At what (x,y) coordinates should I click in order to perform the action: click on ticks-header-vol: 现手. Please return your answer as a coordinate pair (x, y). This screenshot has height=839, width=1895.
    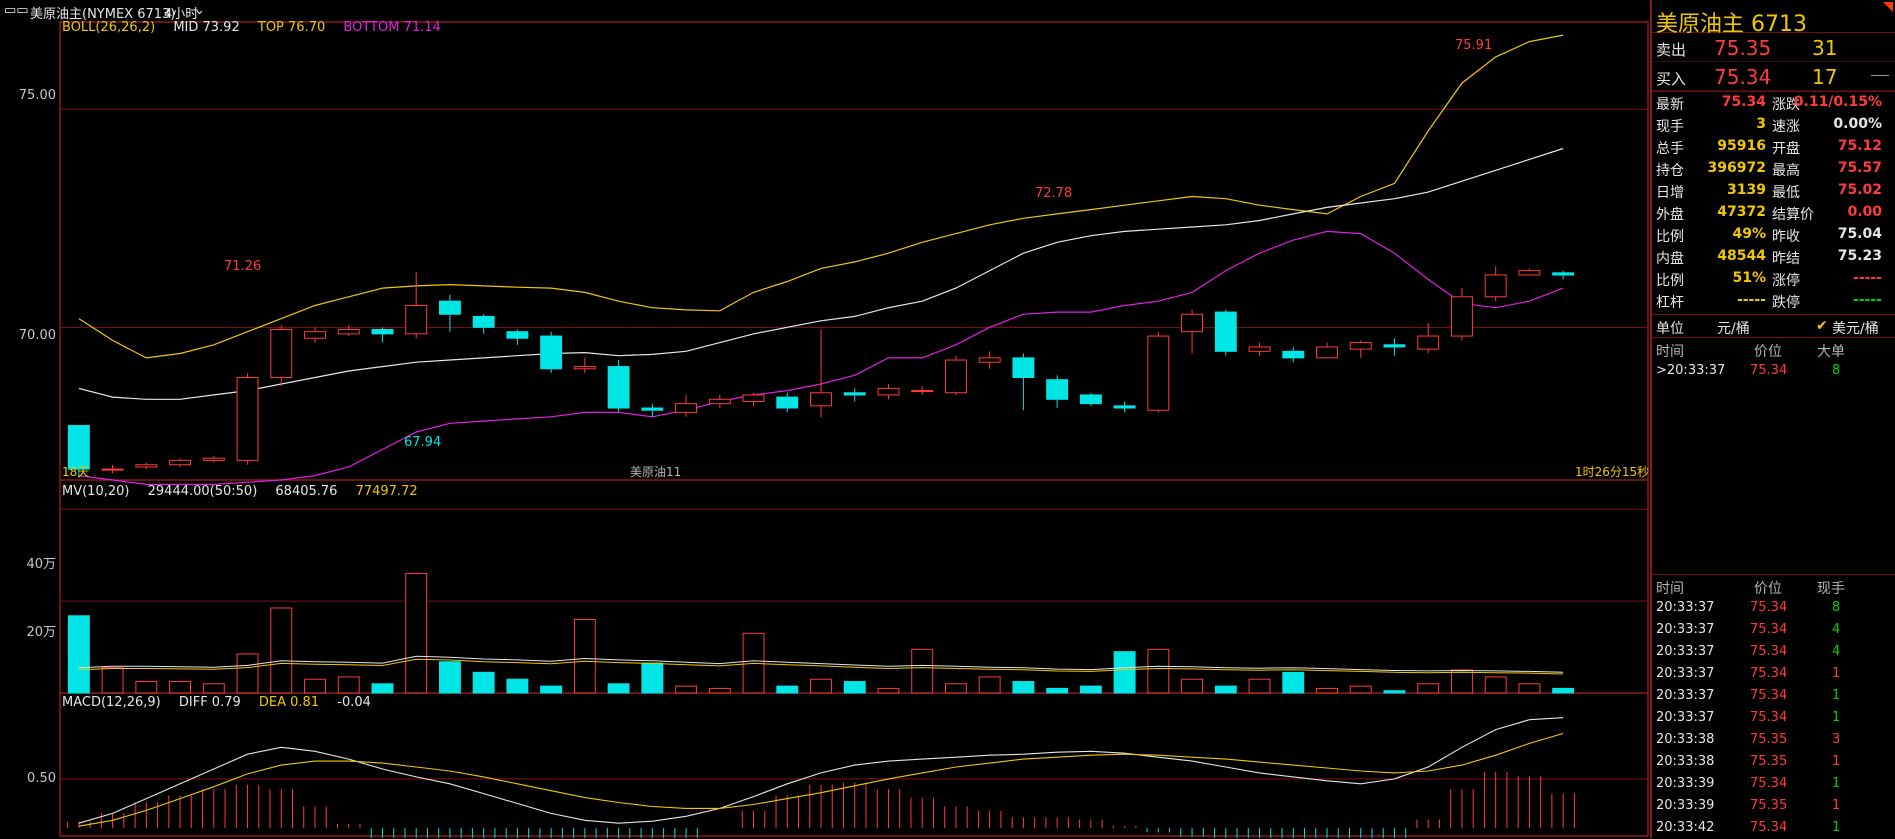
    Looking at the image, I should click on (1831, 589).